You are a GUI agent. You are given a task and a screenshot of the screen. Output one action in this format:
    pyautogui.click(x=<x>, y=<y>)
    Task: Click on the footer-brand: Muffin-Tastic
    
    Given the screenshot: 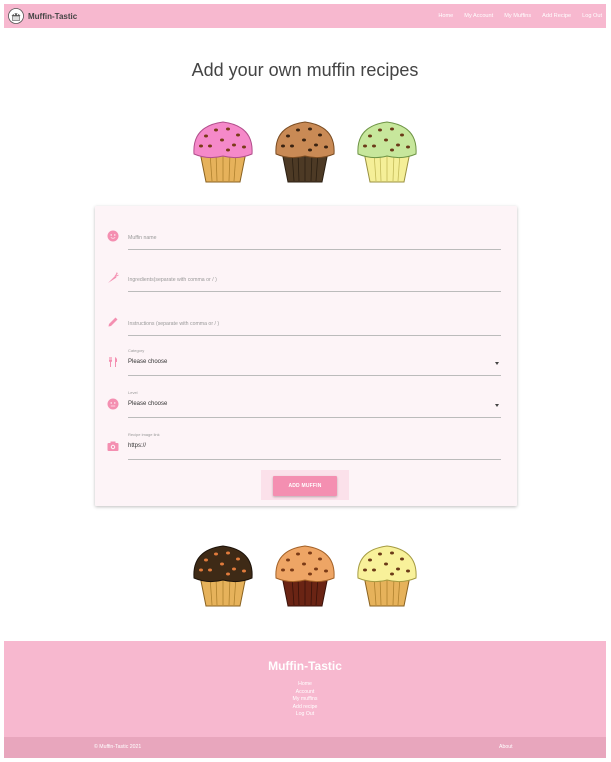 What is the action you would take?
    pyautogui.click(x=305, y=666)
    